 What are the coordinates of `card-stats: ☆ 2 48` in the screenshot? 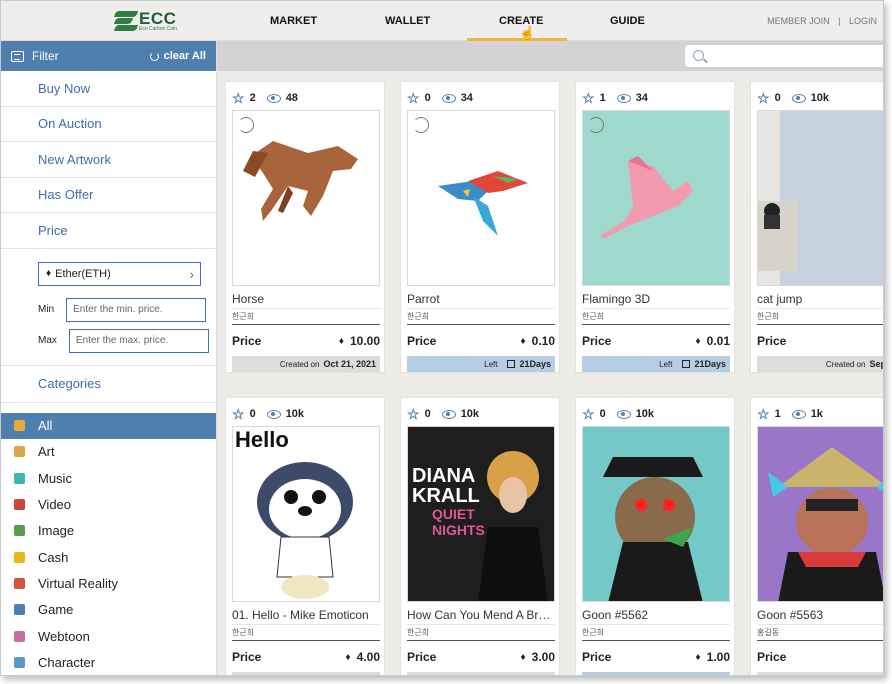 It's located at (265, 98).